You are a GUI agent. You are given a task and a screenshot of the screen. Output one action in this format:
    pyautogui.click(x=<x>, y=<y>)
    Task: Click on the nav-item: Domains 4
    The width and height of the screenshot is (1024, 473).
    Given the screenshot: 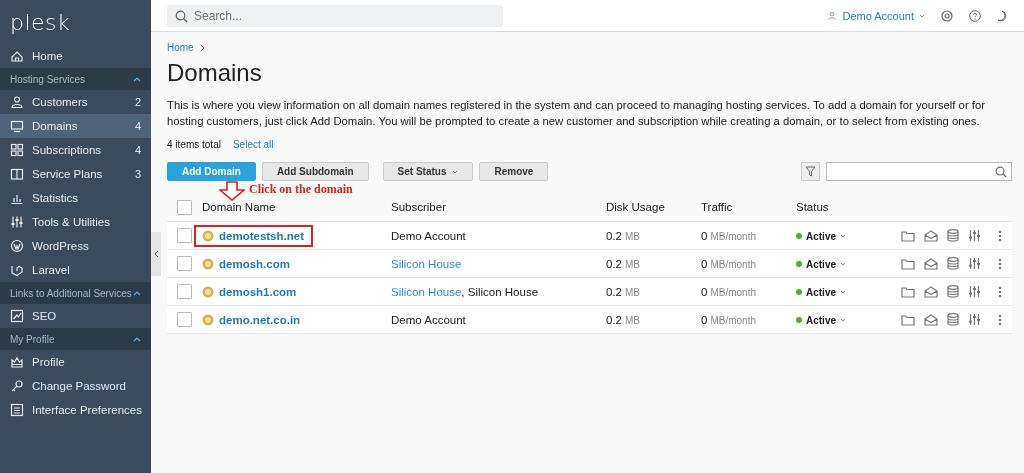 What is the action you would take?
    pyautogui.click(x=75, y=126)
    